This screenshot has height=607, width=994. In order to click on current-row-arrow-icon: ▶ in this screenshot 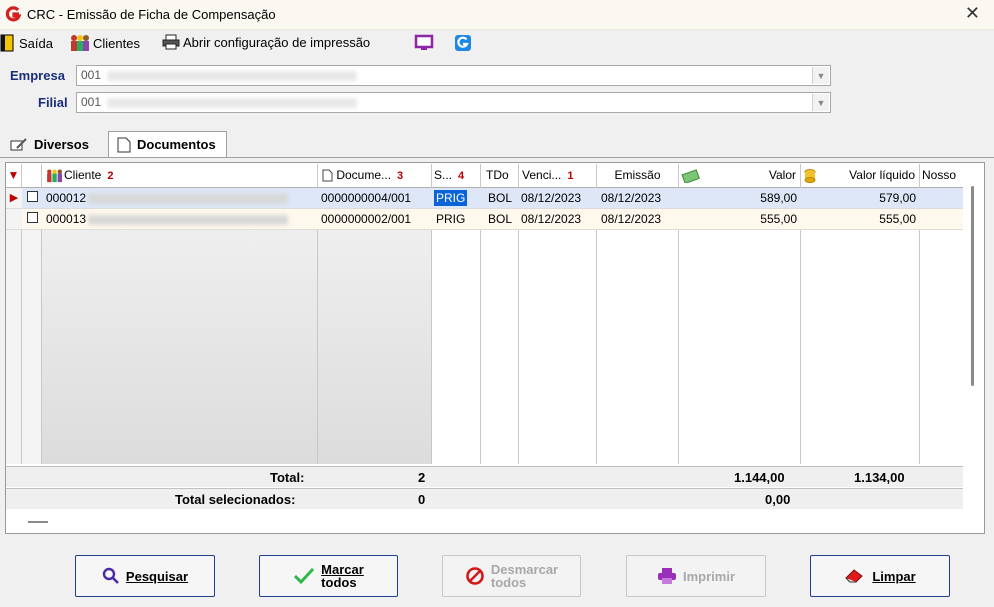, I will do `click(14, 198)`.